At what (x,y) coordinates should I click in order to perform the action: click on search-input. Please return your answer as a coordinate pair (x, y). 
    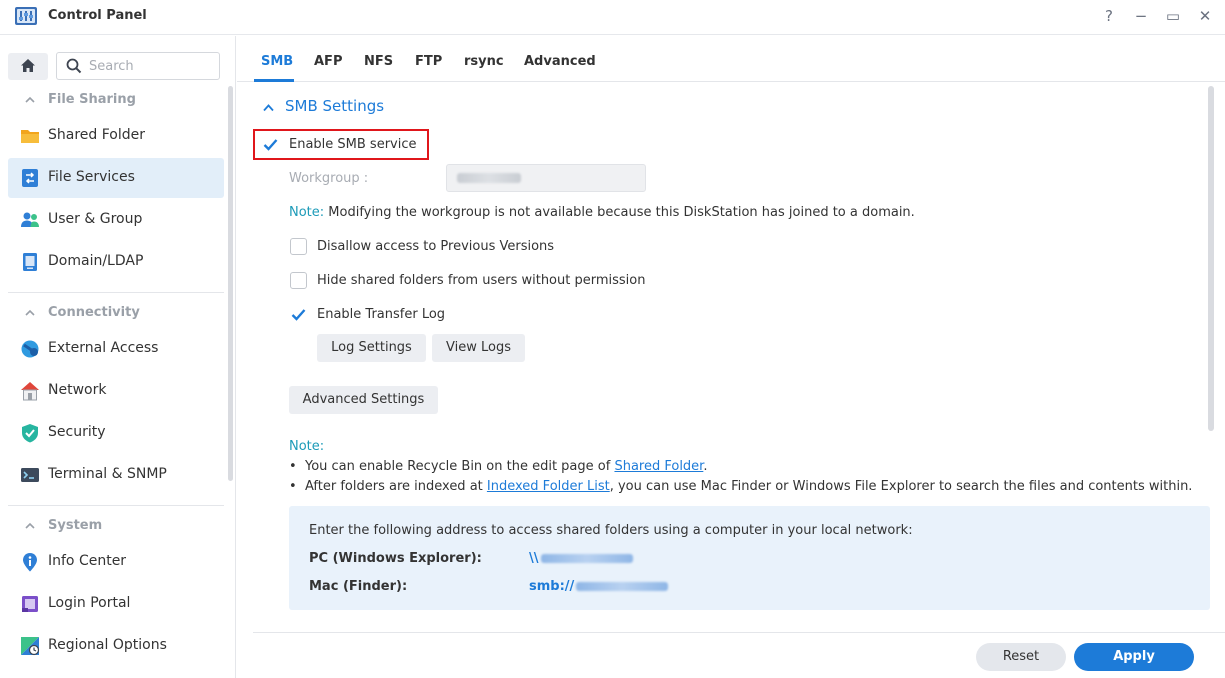
    Looking at the image, I should click on (151, 66).